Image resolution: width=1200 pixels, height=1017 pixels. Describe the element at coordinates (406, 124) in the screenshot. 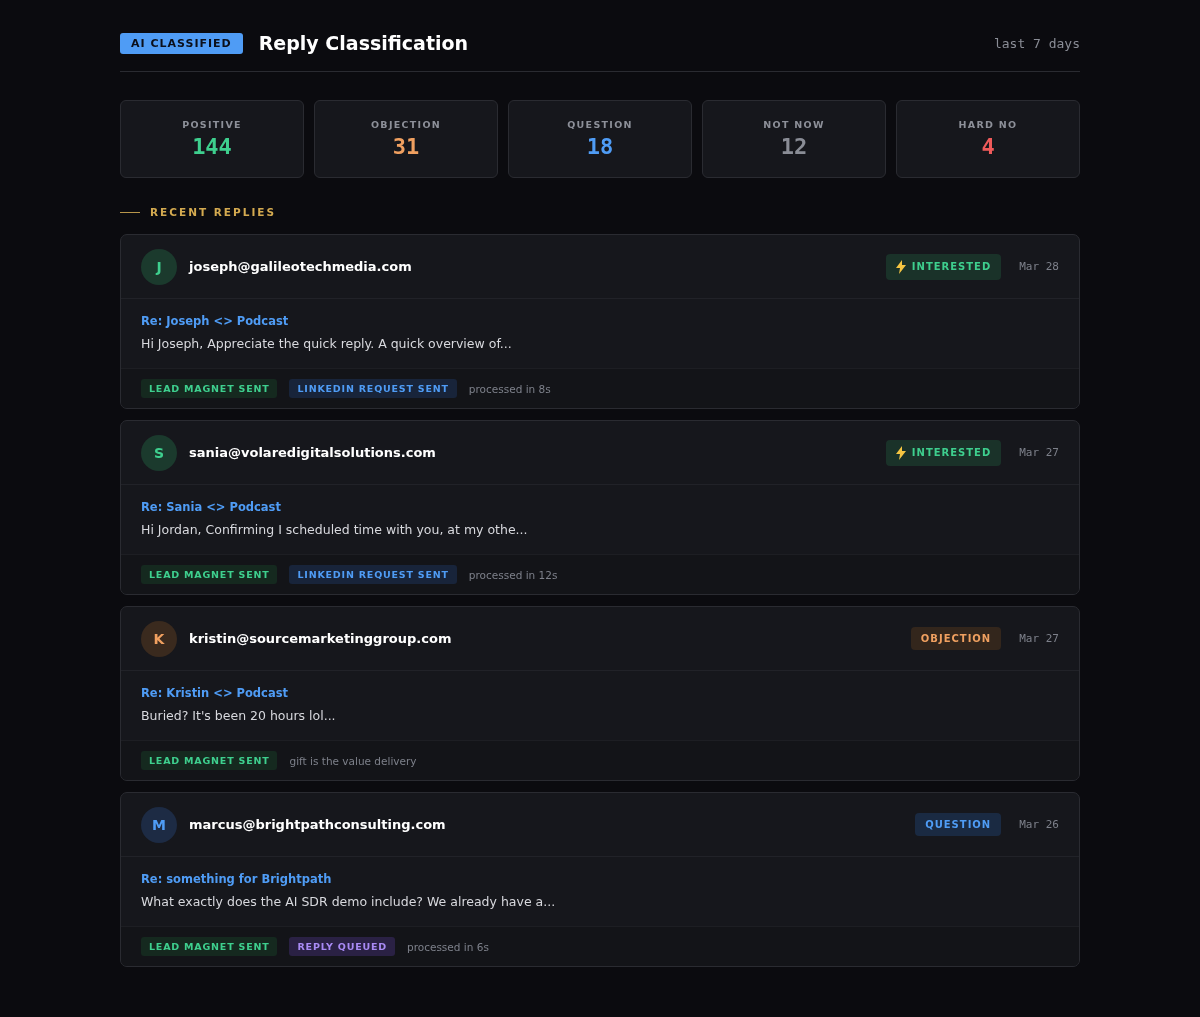

I see `stat-label: OBJECTION` at that location.